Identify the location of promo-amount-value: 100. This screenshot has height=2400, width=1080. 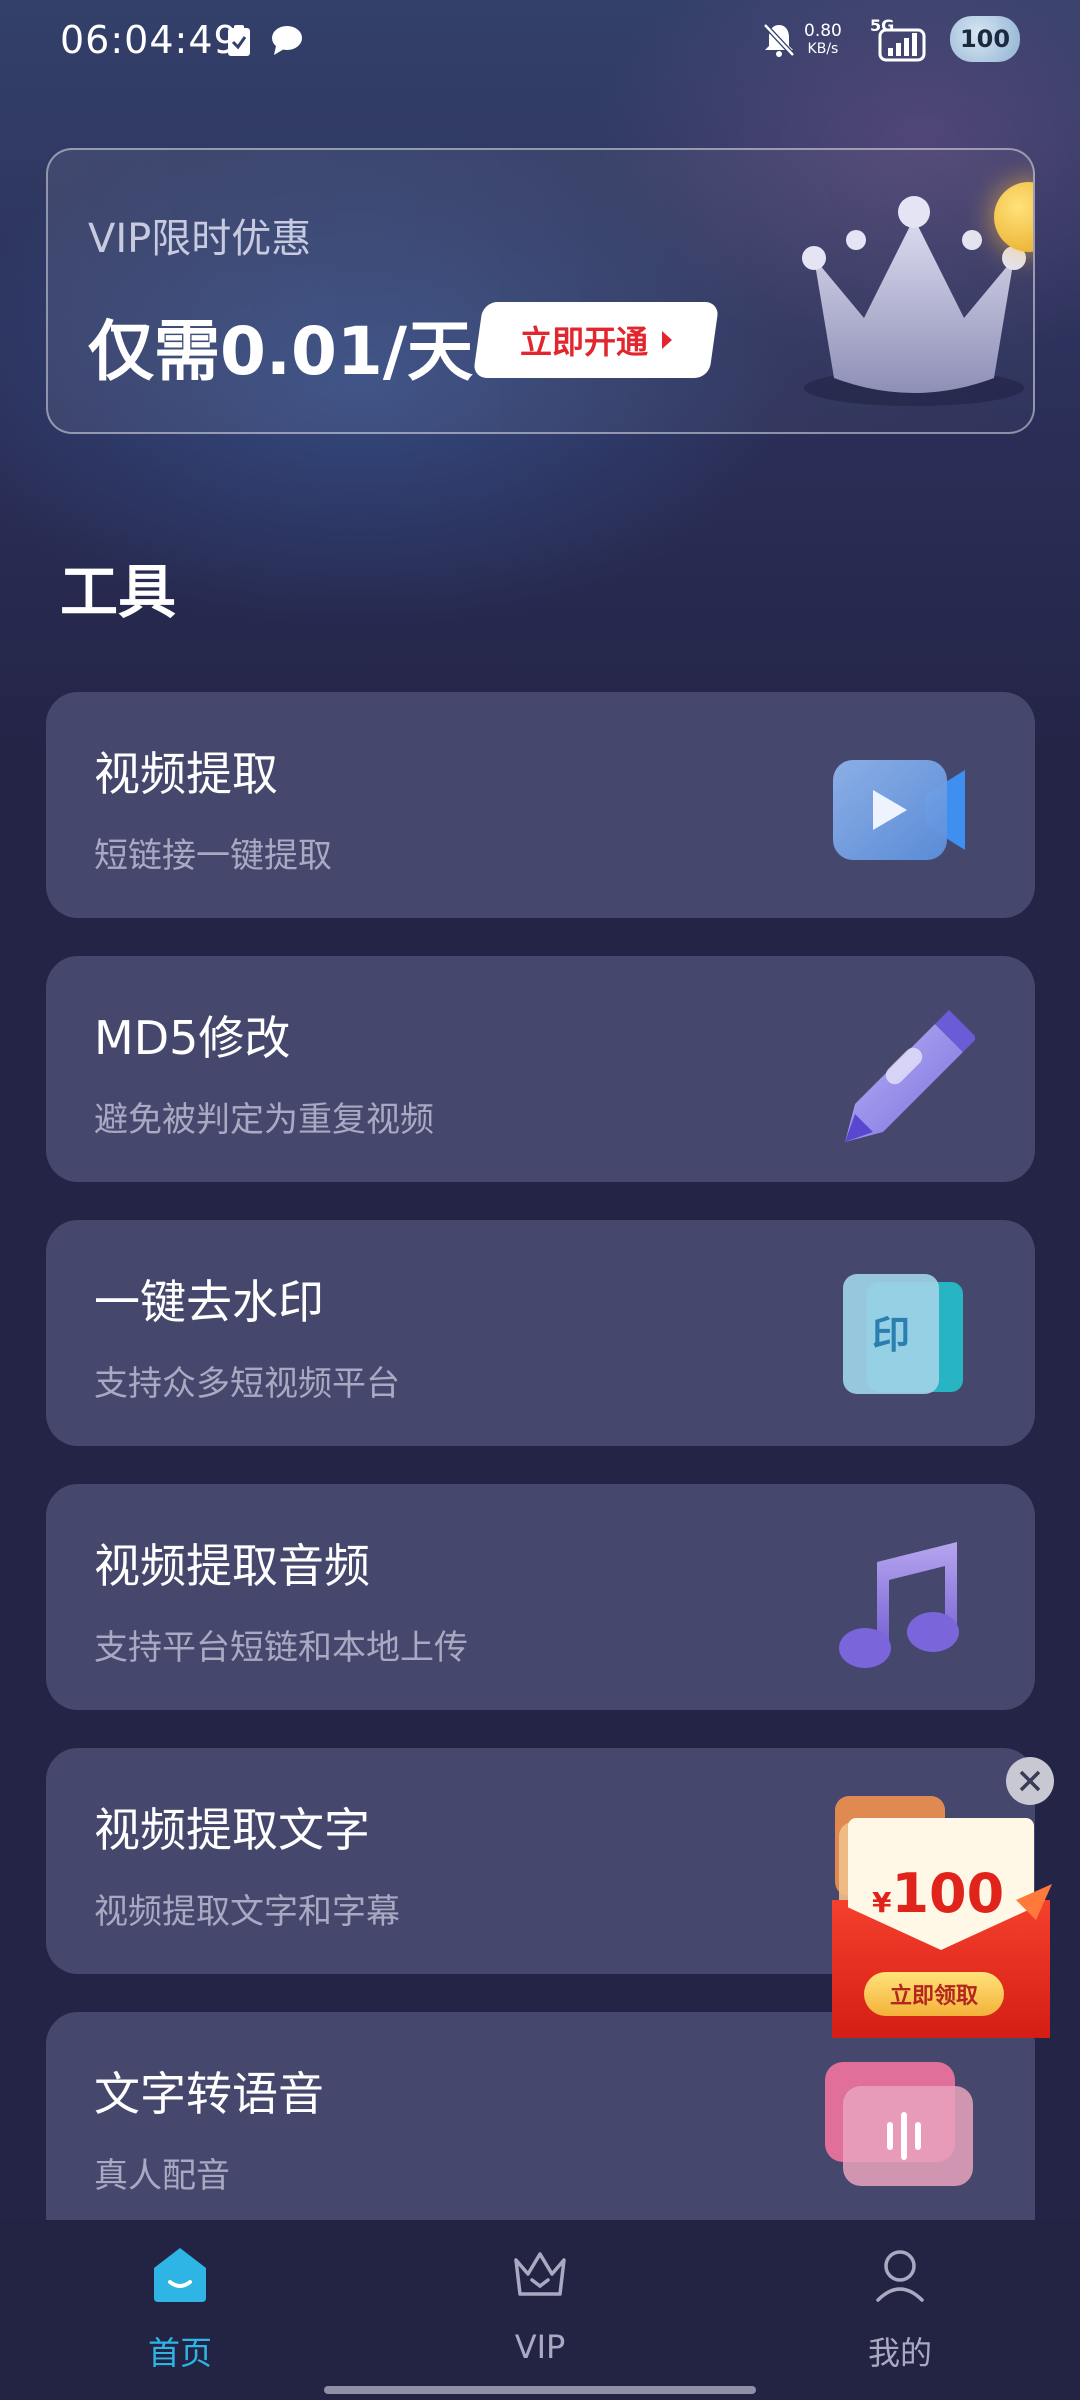
(948, 1893).